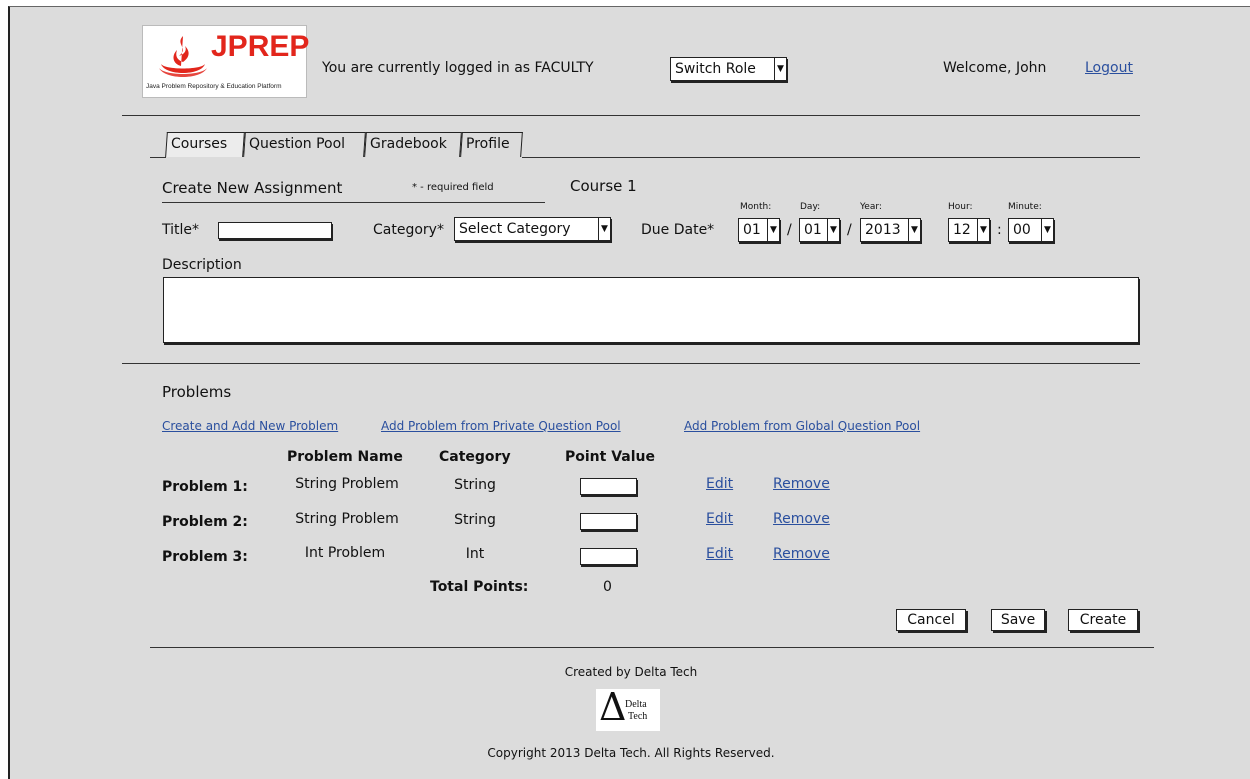 The image size is (1250, 779). What do you see at coordinates (810, 207) in the screenshot?
I see `day-label: Day:` at bounding box center [810, 207].